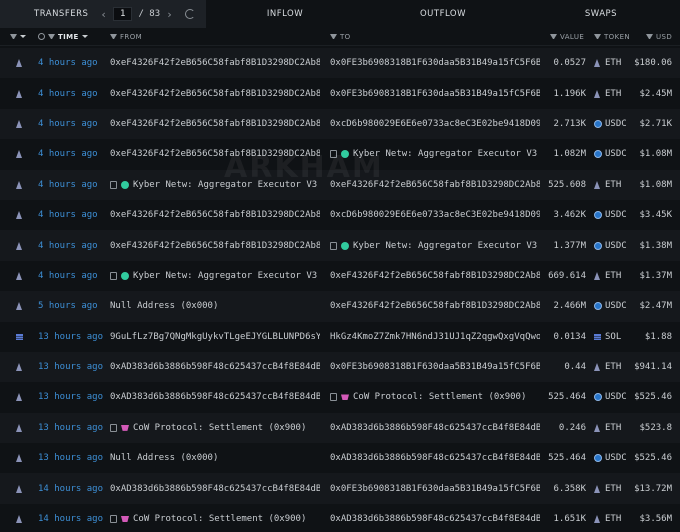 This screenshot has width=680, height=532. I want to click on usd-column-header: USD, so click(659, 37).